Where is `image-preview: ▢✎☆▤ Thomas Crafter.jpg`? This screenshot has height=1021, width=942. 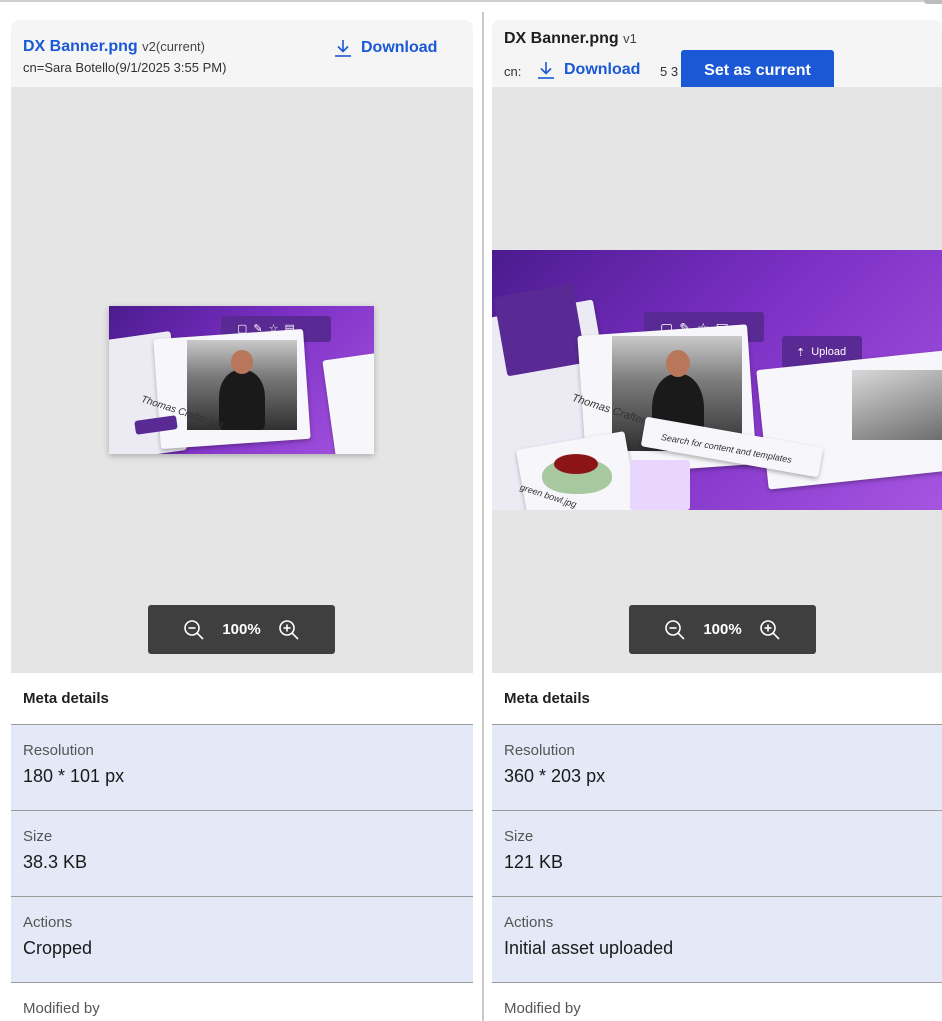 image-preview: ▢✎☆▤ Thomas Crafter.jpg is located at coordinates (241, 380).